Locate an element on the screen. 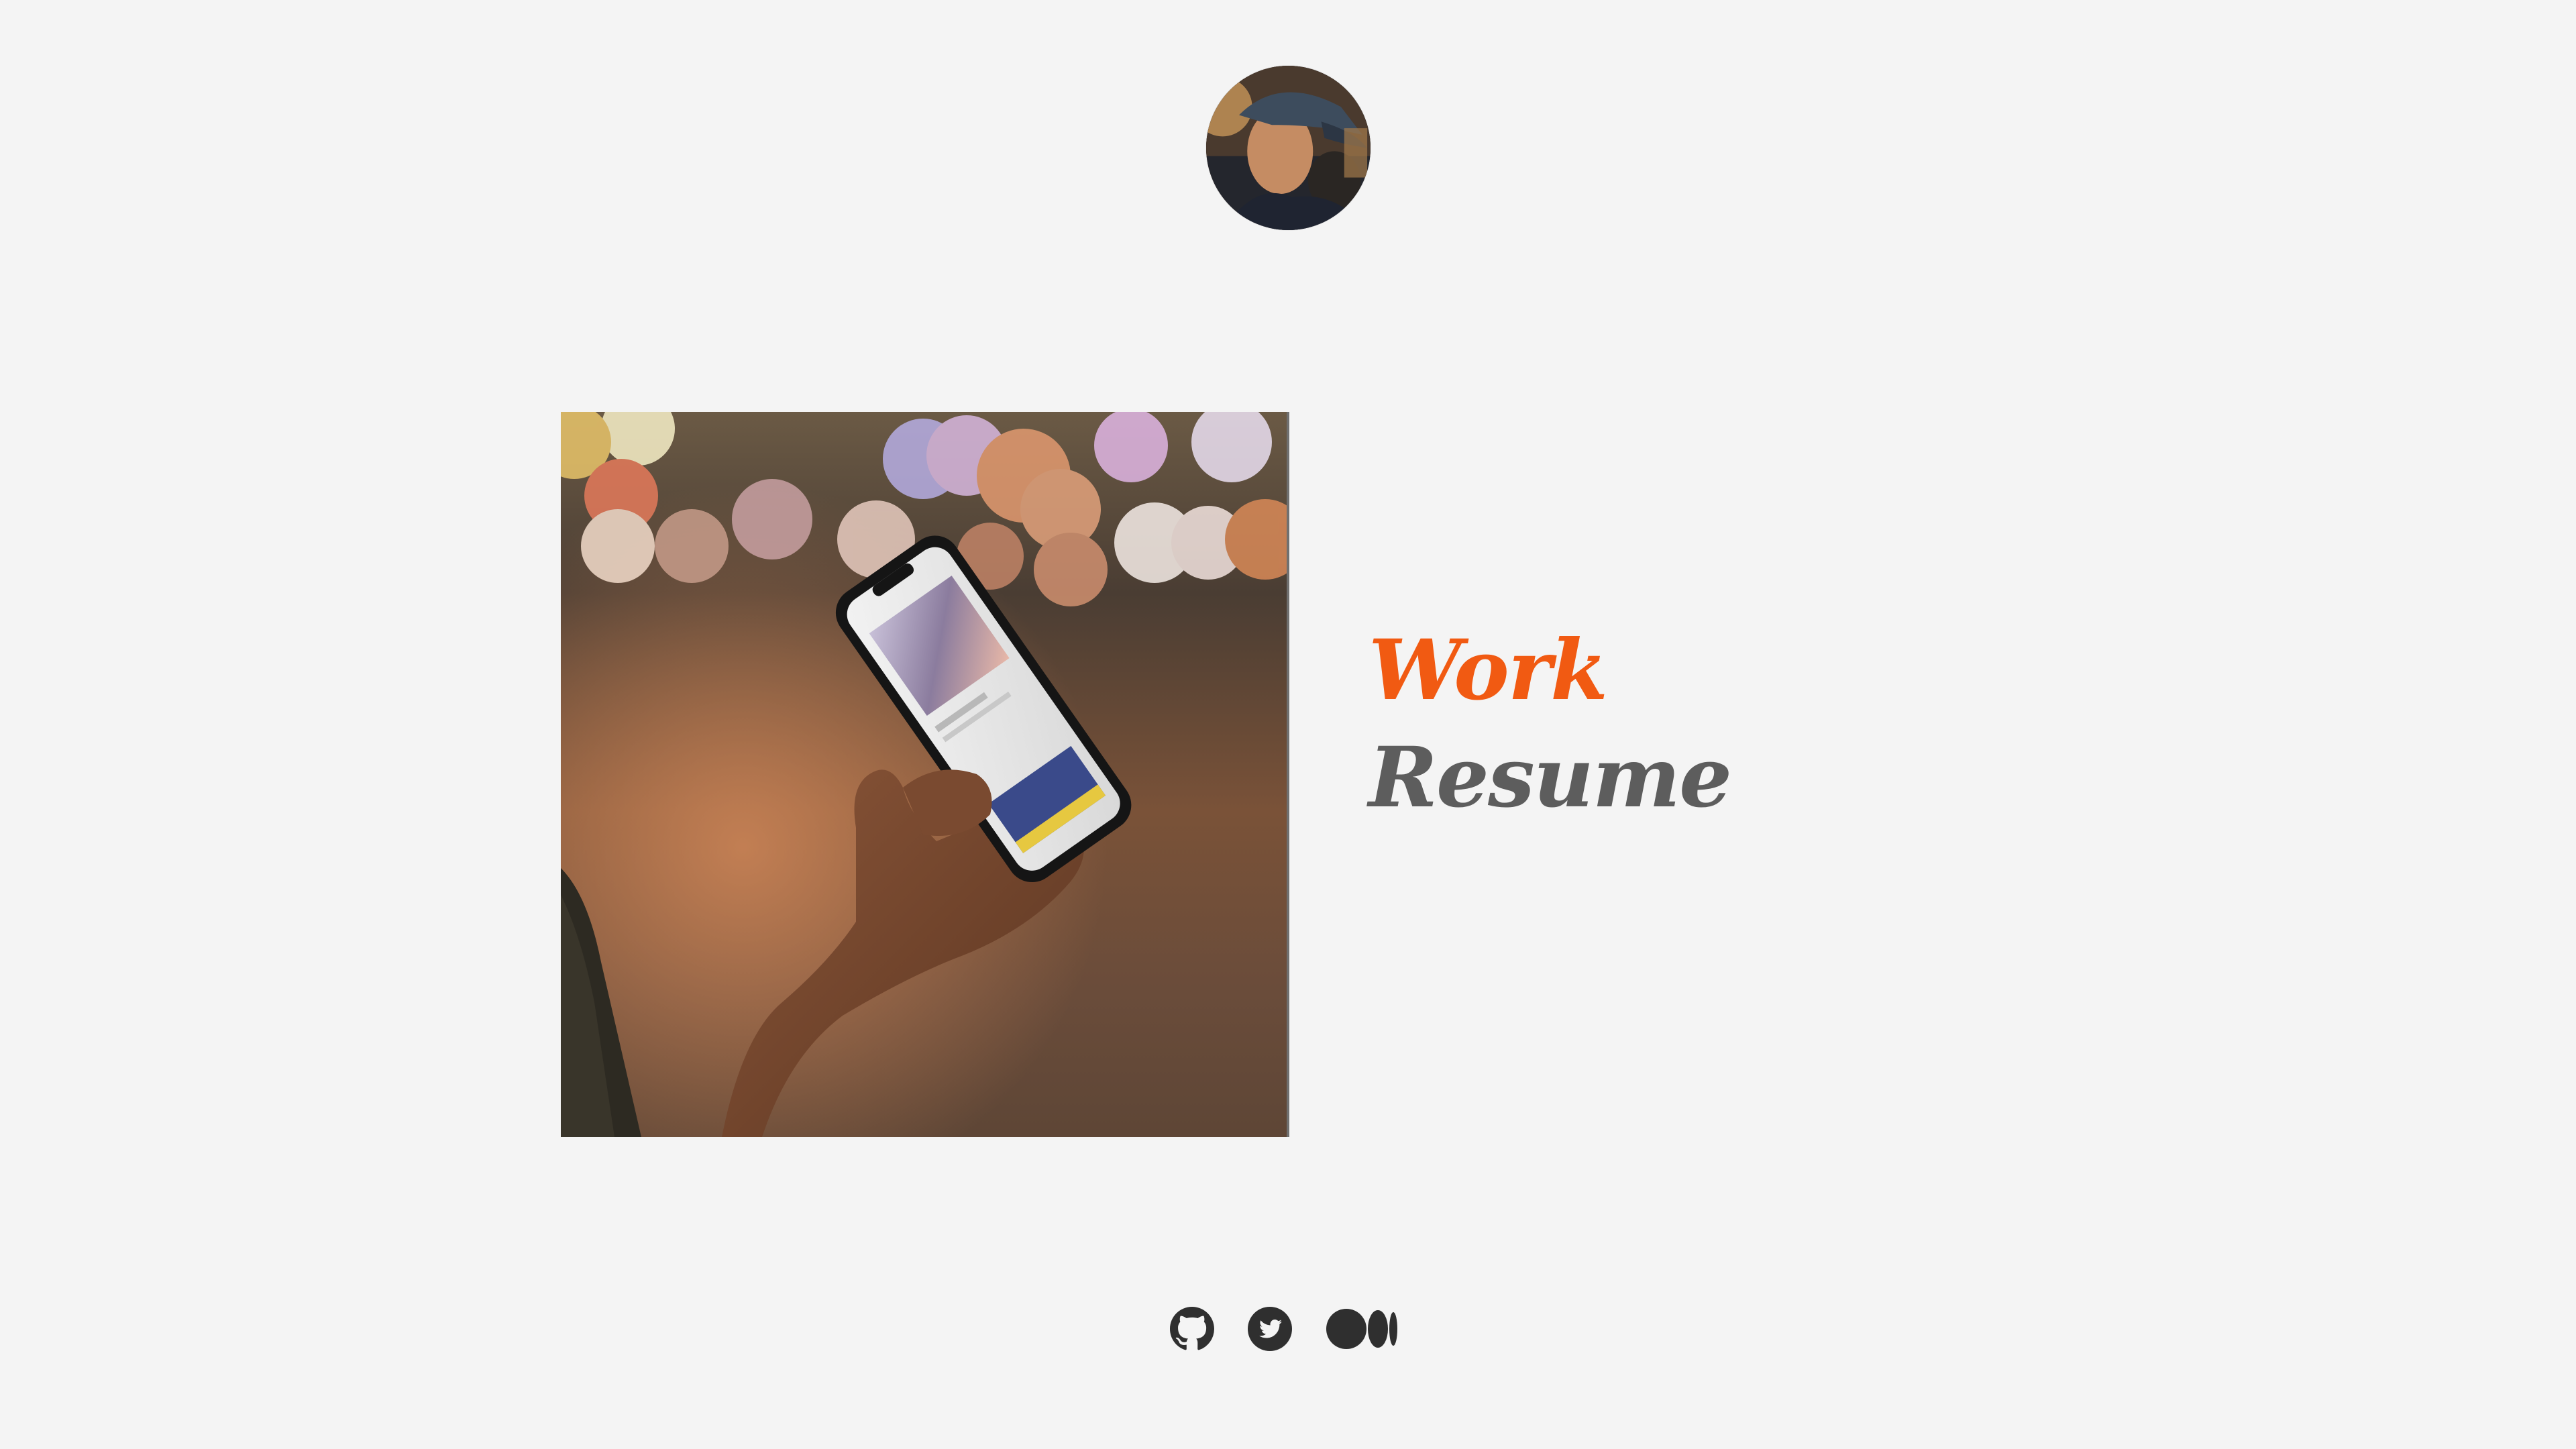 The image size is (2576, 1449). profile-avatar is located at coordinates (1288, 148).